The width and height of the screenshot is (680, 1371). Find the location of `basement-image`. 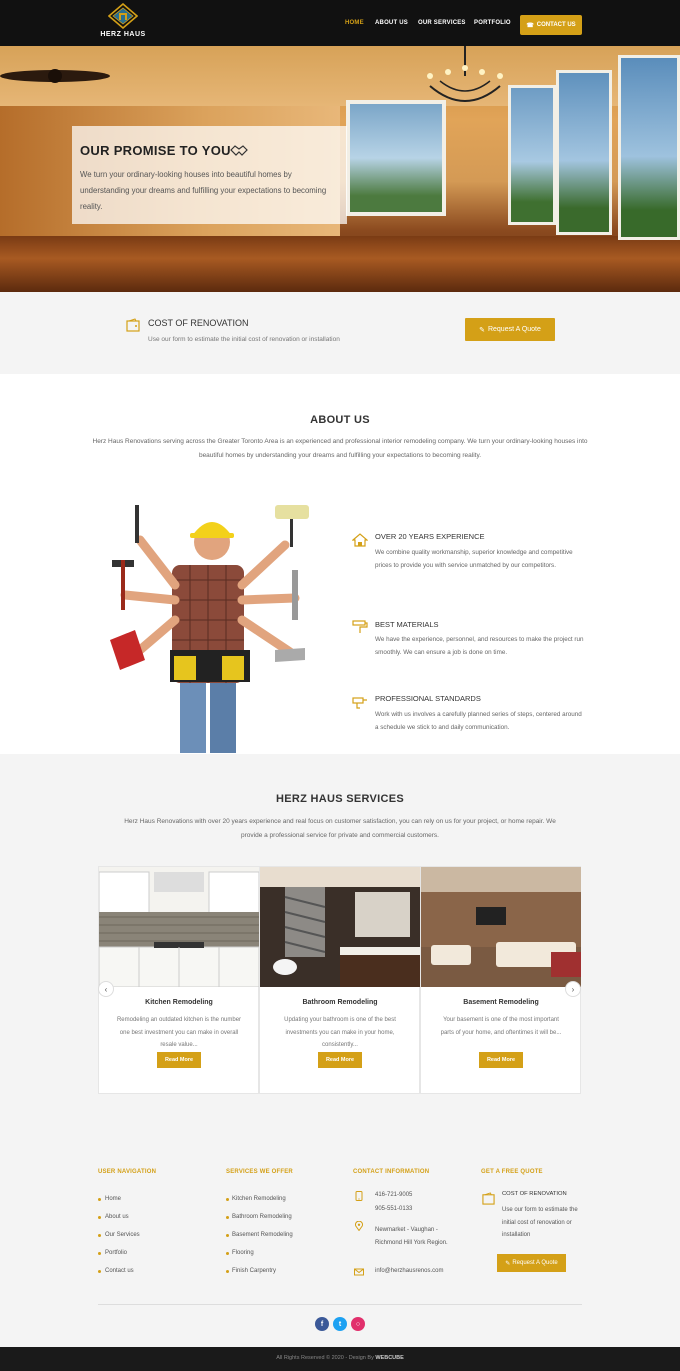

basement-image is located at coordinates (501, 927).